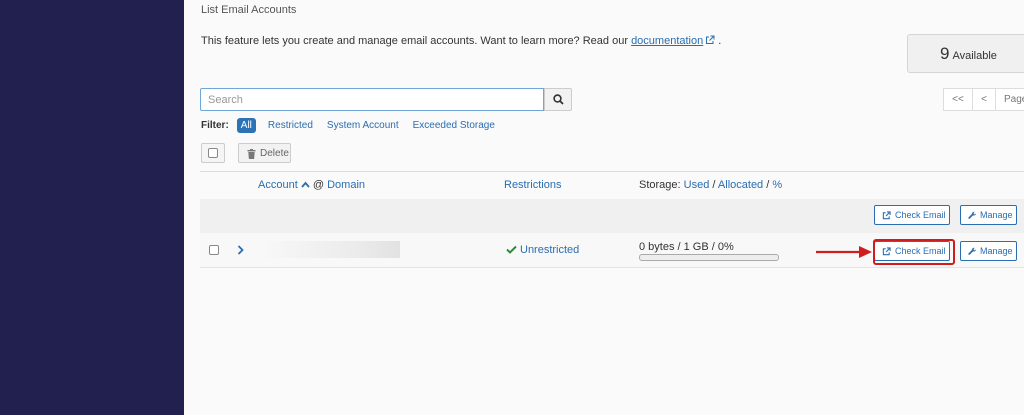 The image size is (1024, 415). I want to click on search-box, so click(372, 99).